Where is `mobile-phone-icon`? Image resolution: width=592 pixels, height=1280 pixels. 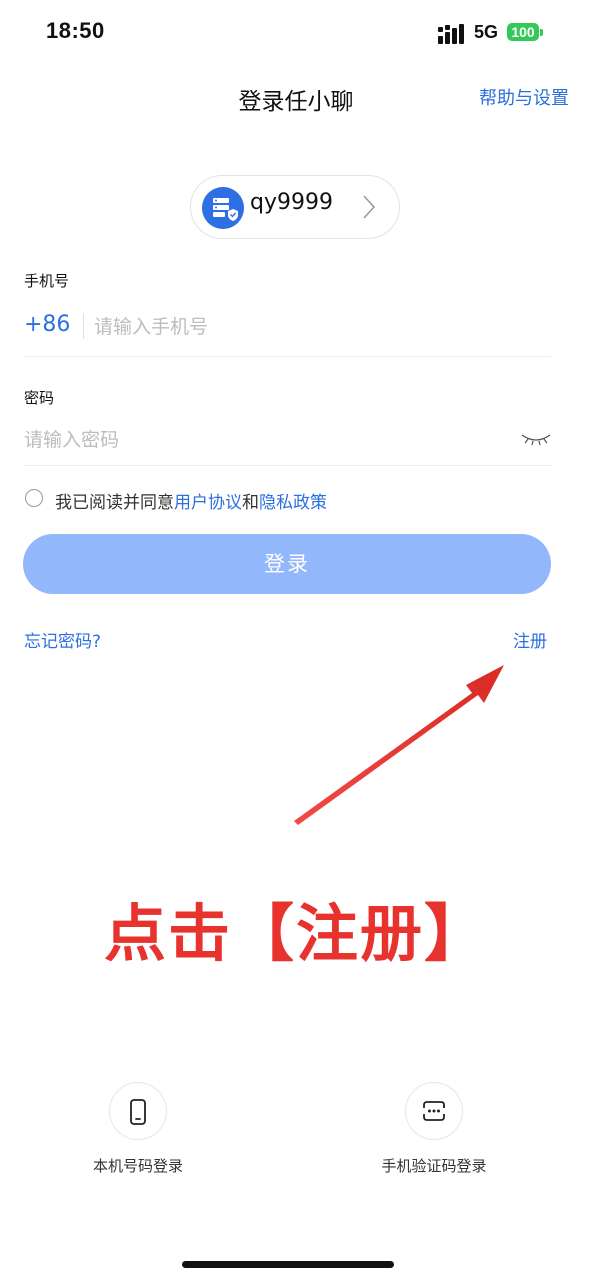 mobile-phone-icon is located at coordinates (138, 1112).